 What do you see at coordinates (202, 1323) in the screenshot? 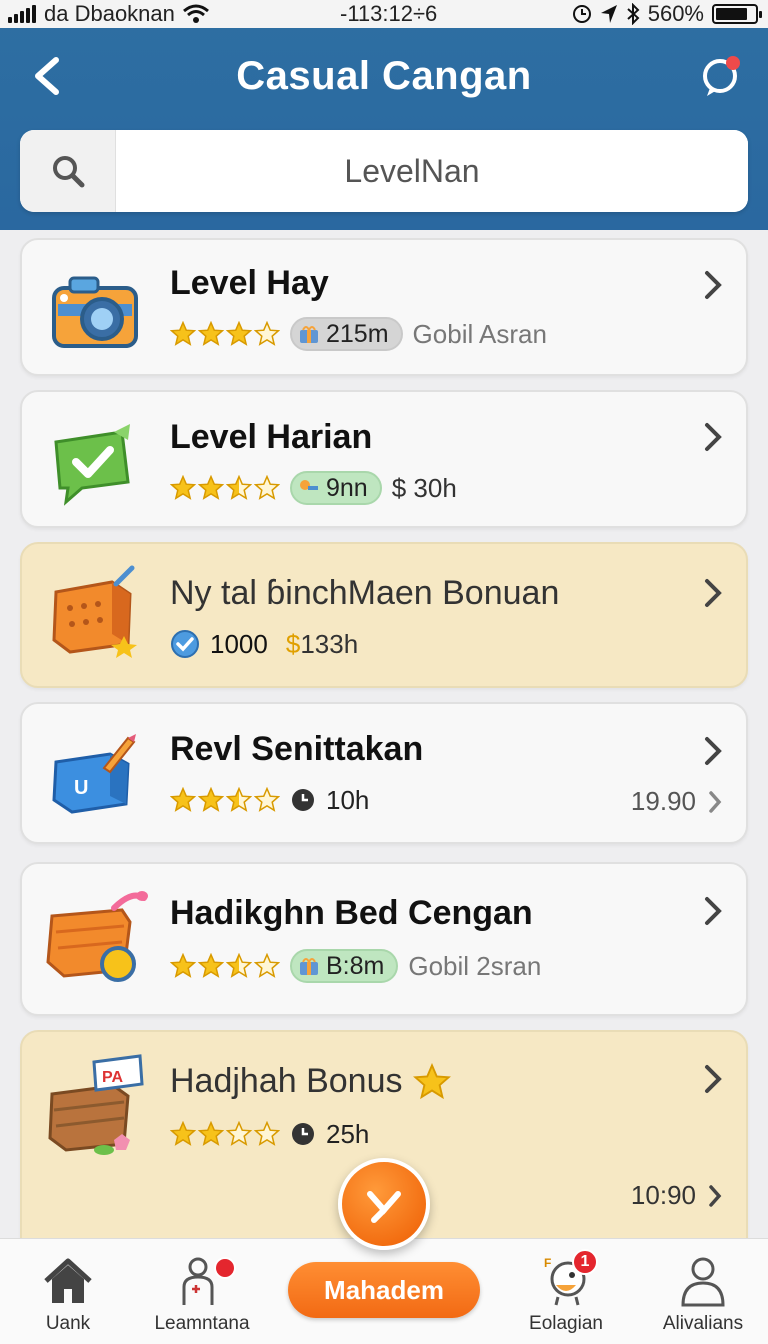
I see `tab-label: Leamntana` at bounding box center [202, 1323].